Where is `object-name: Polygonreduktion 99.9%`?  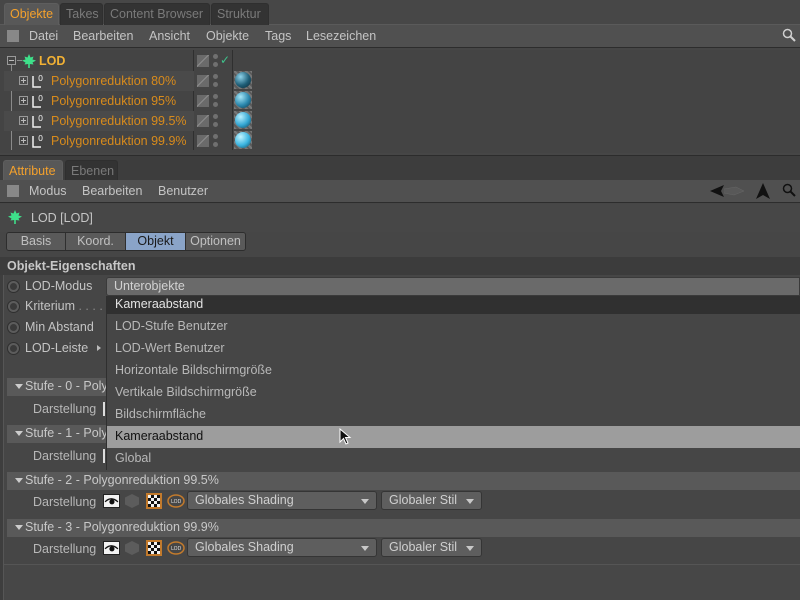
object-name: Polygonreduktion 99.9% is located at coordinates (119, 141).